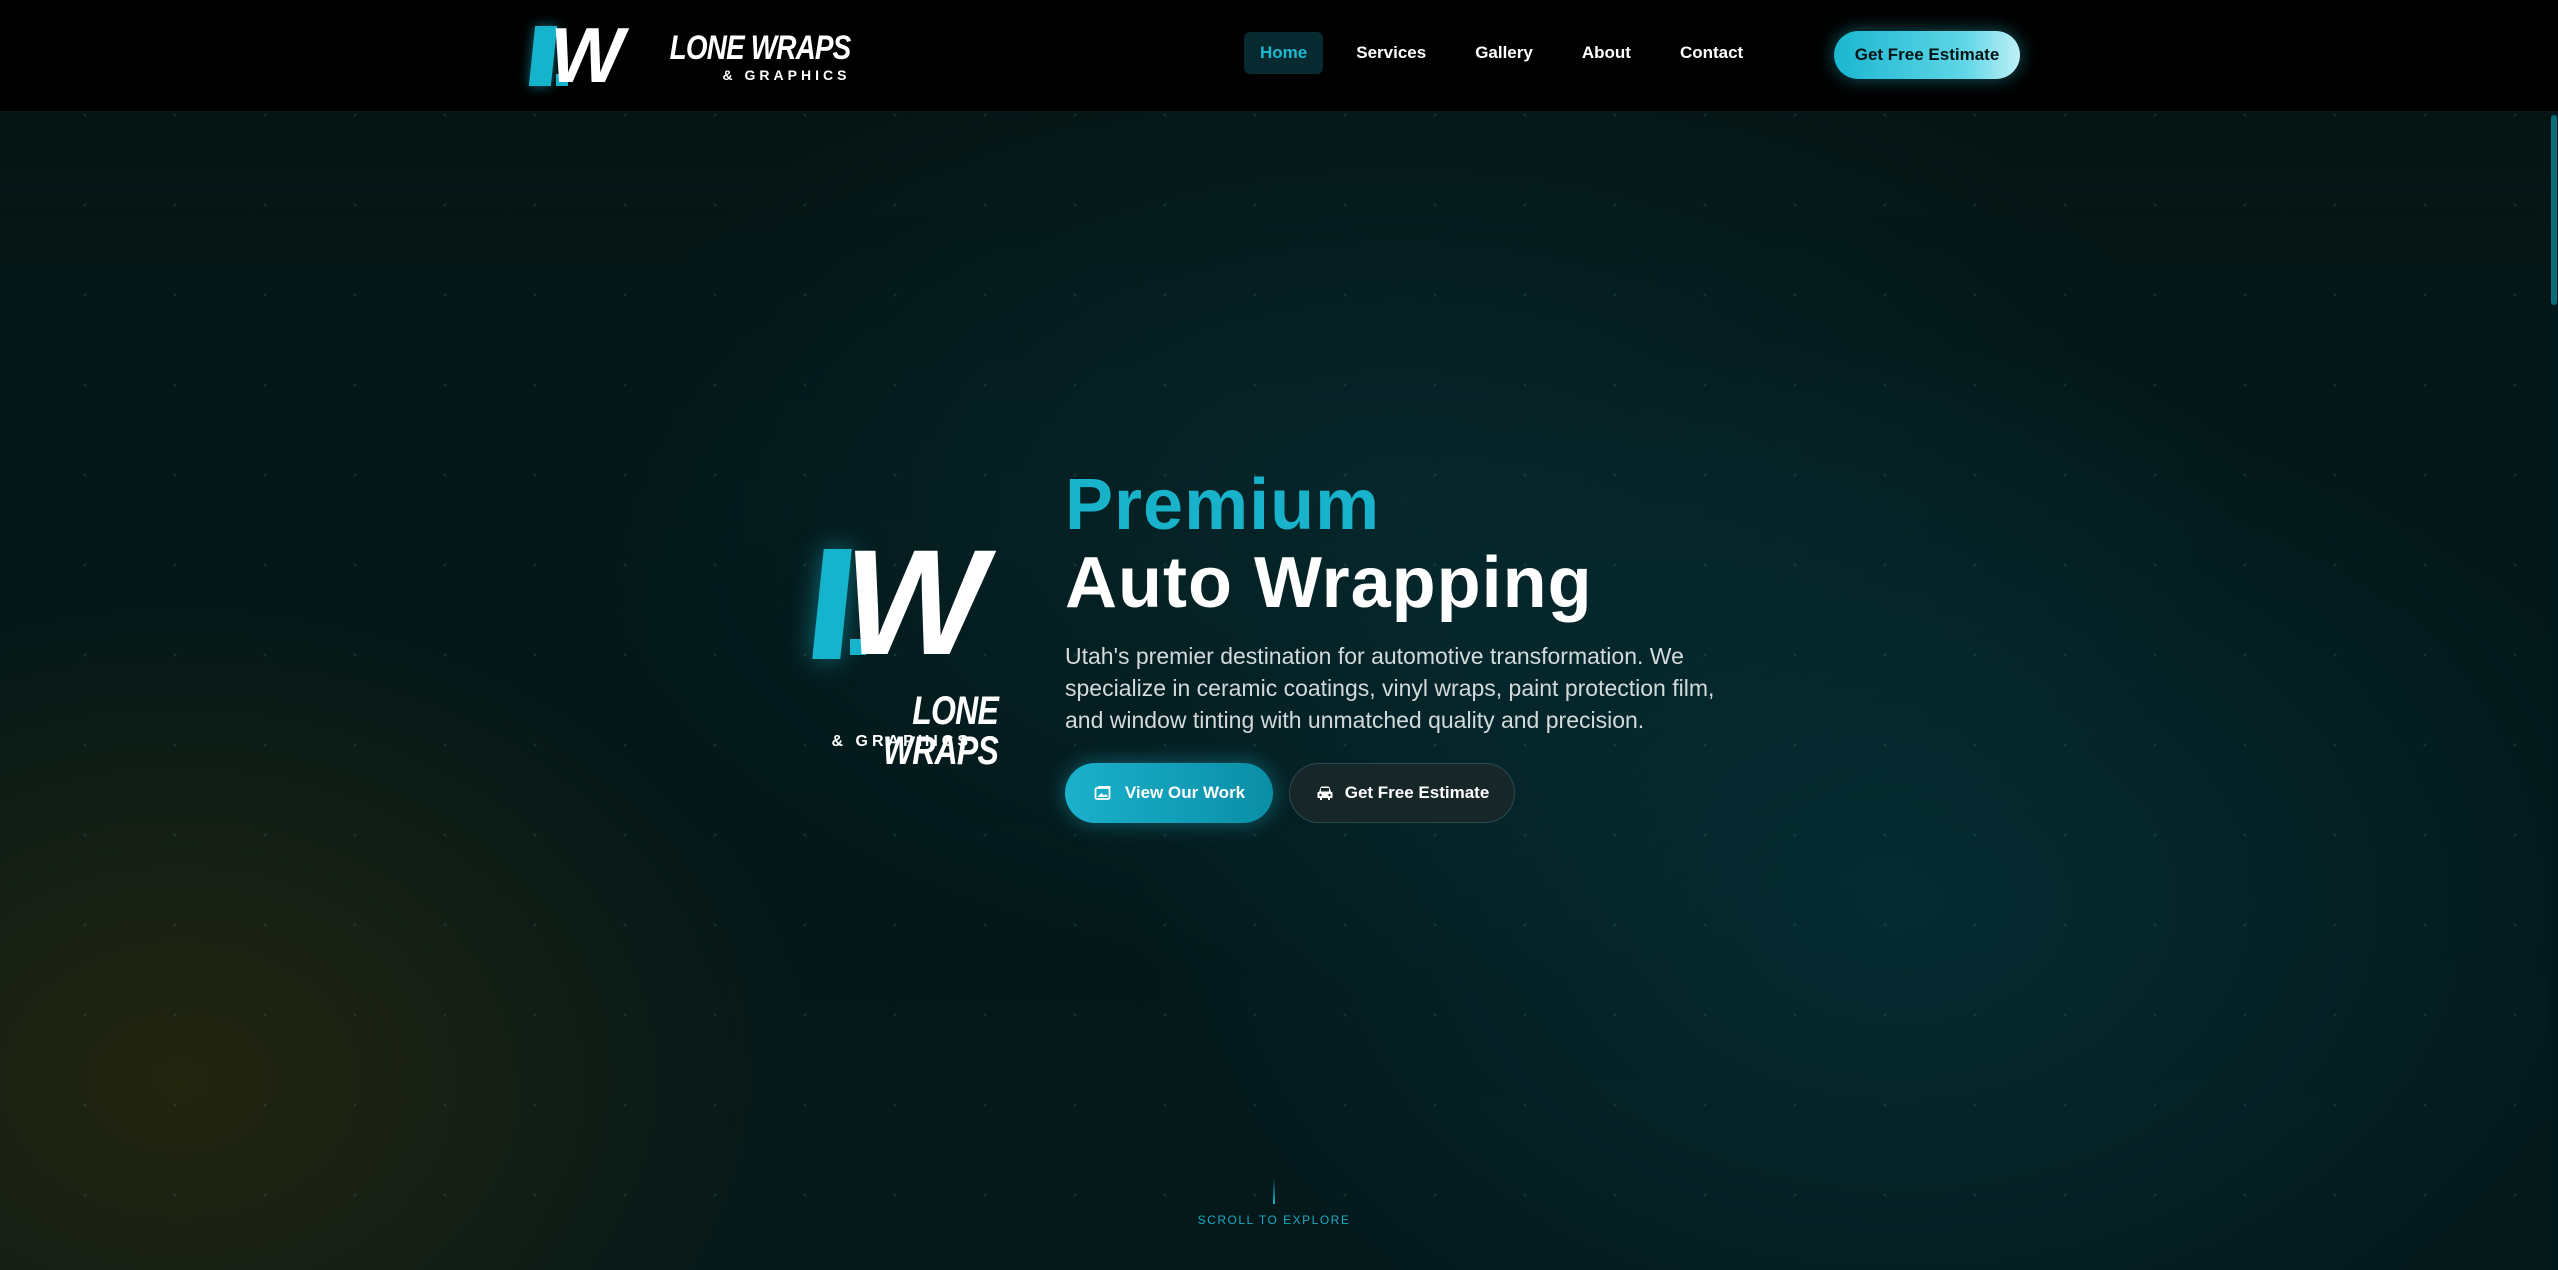 This screenshot has width=2558, height=1270. Describe the element at coordinates (2554, 210) in the screenshot. I see `scrollbar-thumb` at that location.